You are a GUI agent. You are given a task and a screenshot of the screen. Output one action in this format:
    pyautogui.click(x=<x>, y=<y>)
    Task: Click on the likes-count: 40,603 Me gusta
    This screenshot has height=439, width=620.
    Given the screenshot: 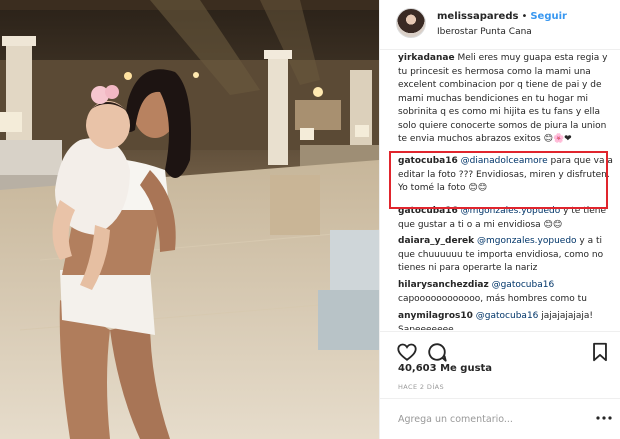 What is the action you would take?
    pyautogui.click(x=445, y=368)
    